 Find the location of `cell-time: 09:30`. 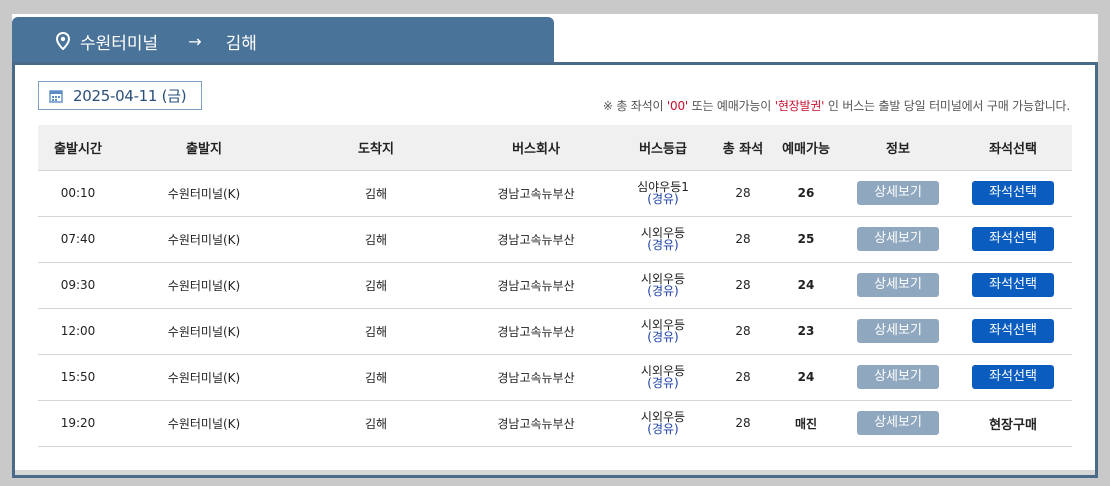

cell-time: 09:30 is located at coordinates (78, 285).